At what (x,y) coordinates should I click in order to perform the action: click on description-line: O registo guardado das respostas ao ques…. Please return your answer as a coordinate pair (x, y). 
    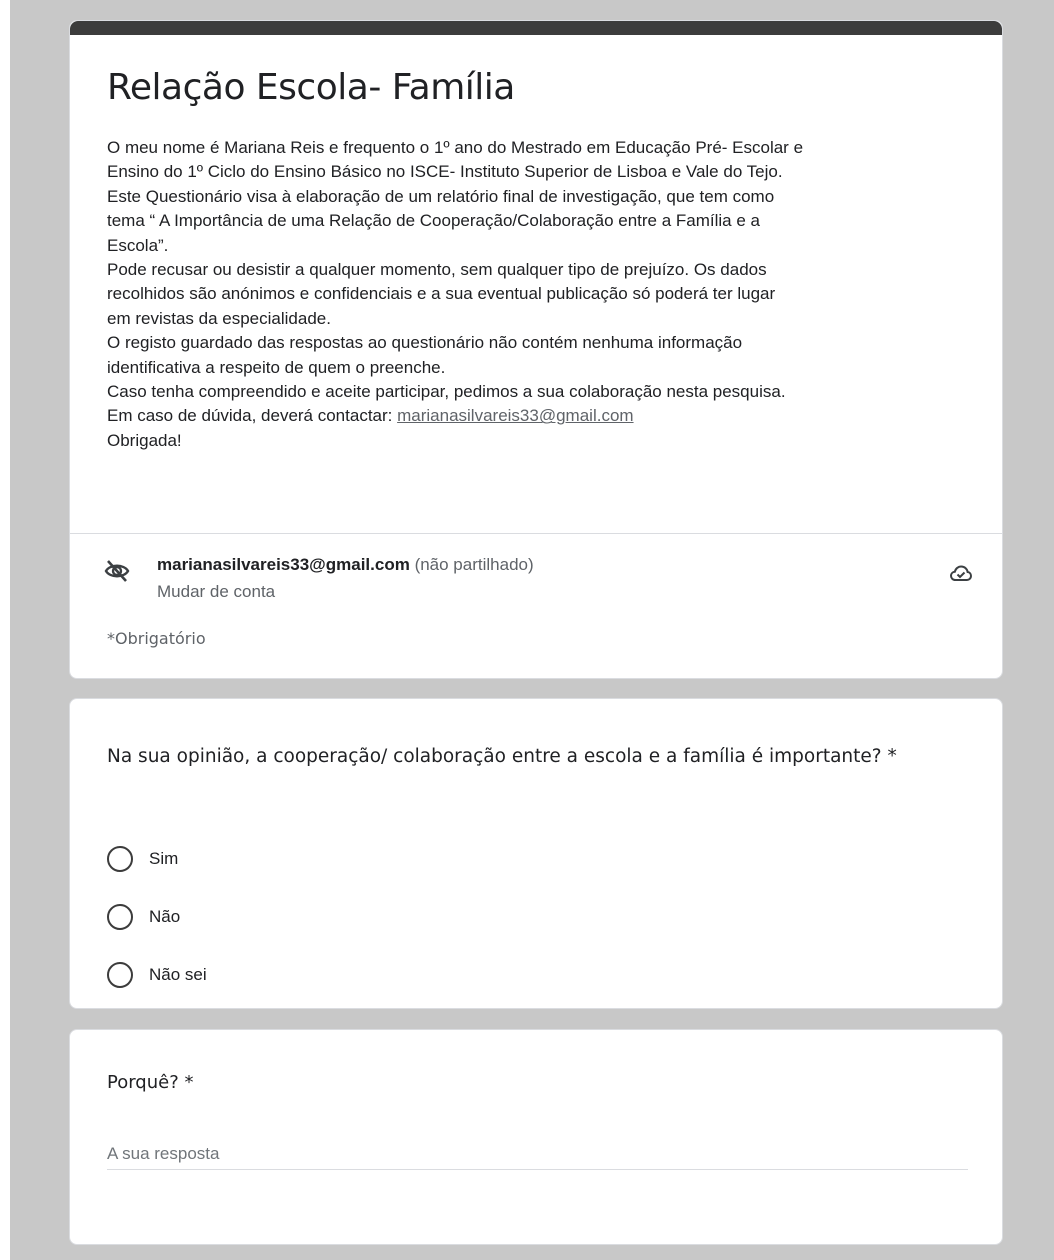
    Looking at the image, I should click on (425, 343).